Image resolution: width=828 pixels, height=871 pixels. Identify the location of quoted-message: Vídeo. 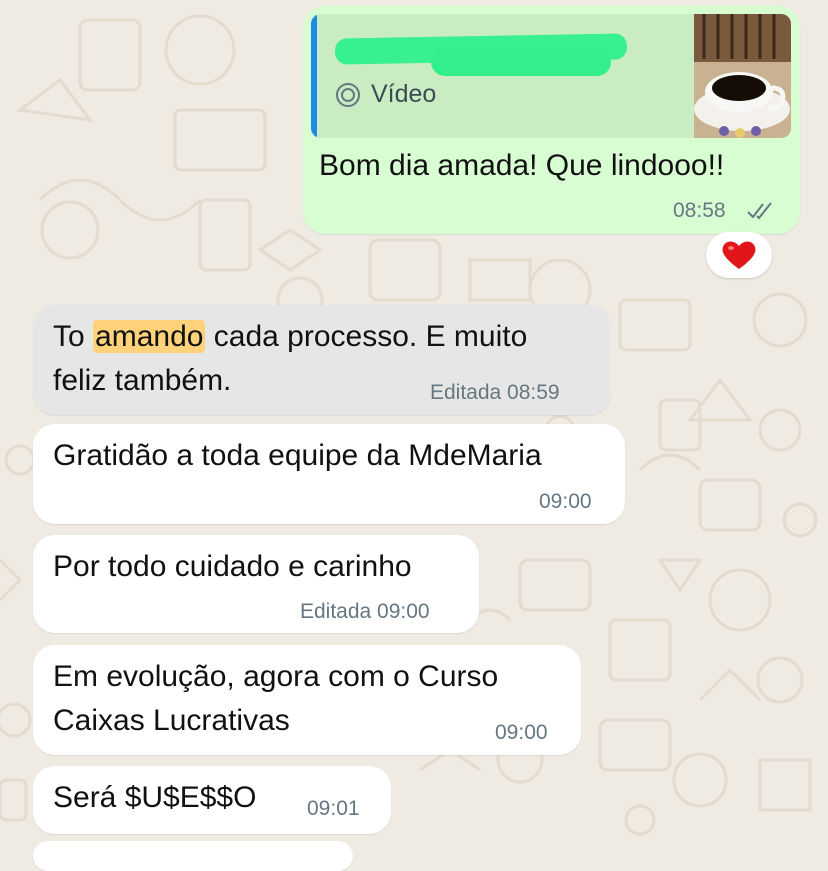
(551, 76).